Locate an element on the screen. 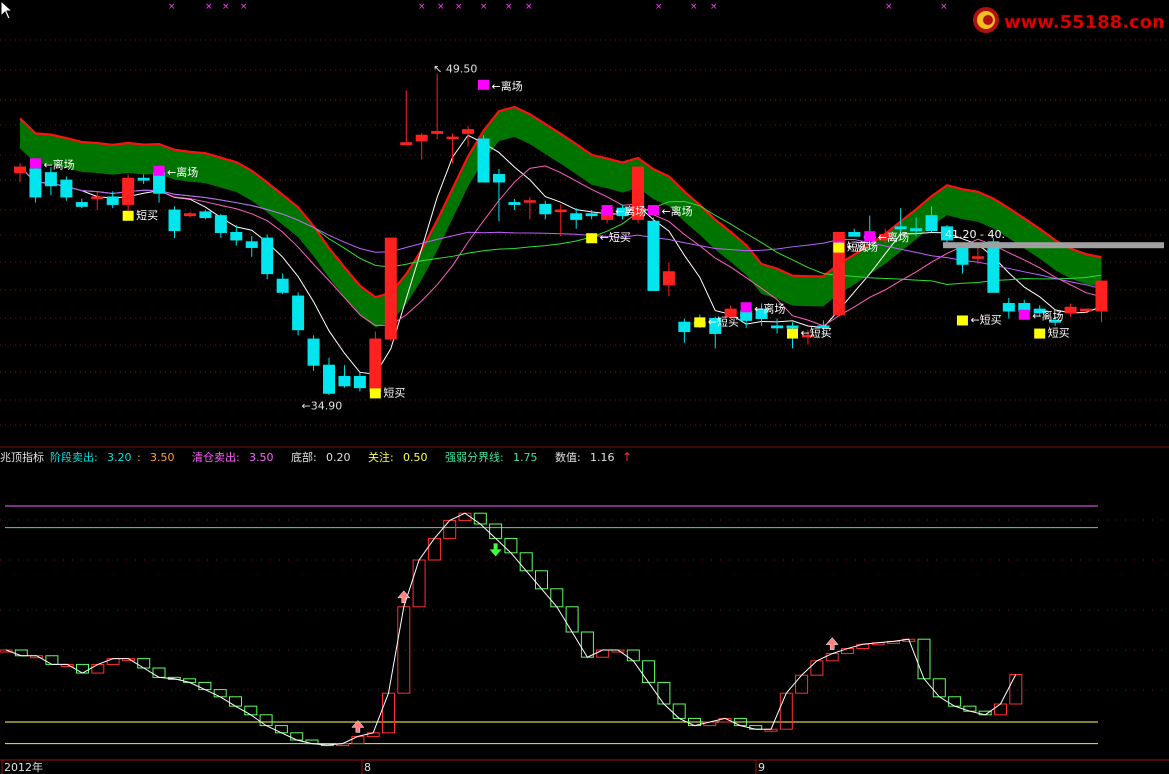 Image resolution: width=1169 pixels, height=774 pixels. indicator-item-label: : is located at coordinates (139, 457).